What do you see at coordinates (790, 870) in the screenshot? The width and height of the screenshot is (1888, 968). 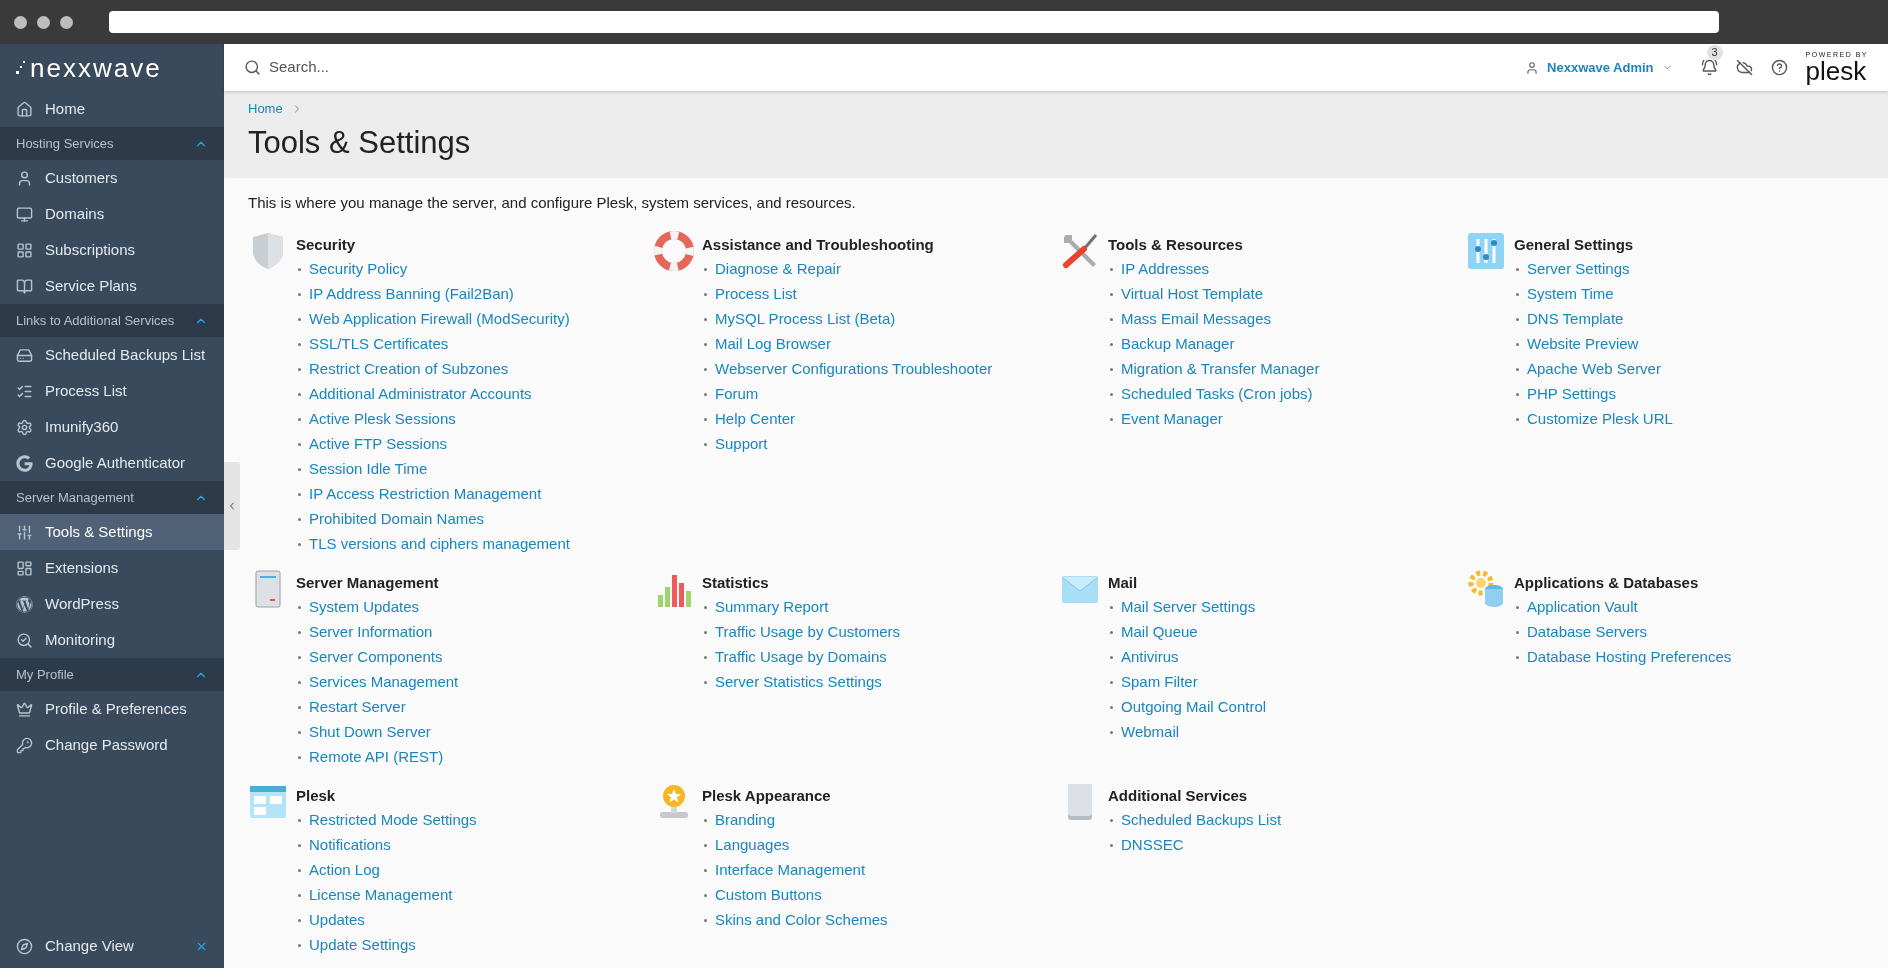 I see `settings-link: Interface Management` at bounding box center [790, 870].